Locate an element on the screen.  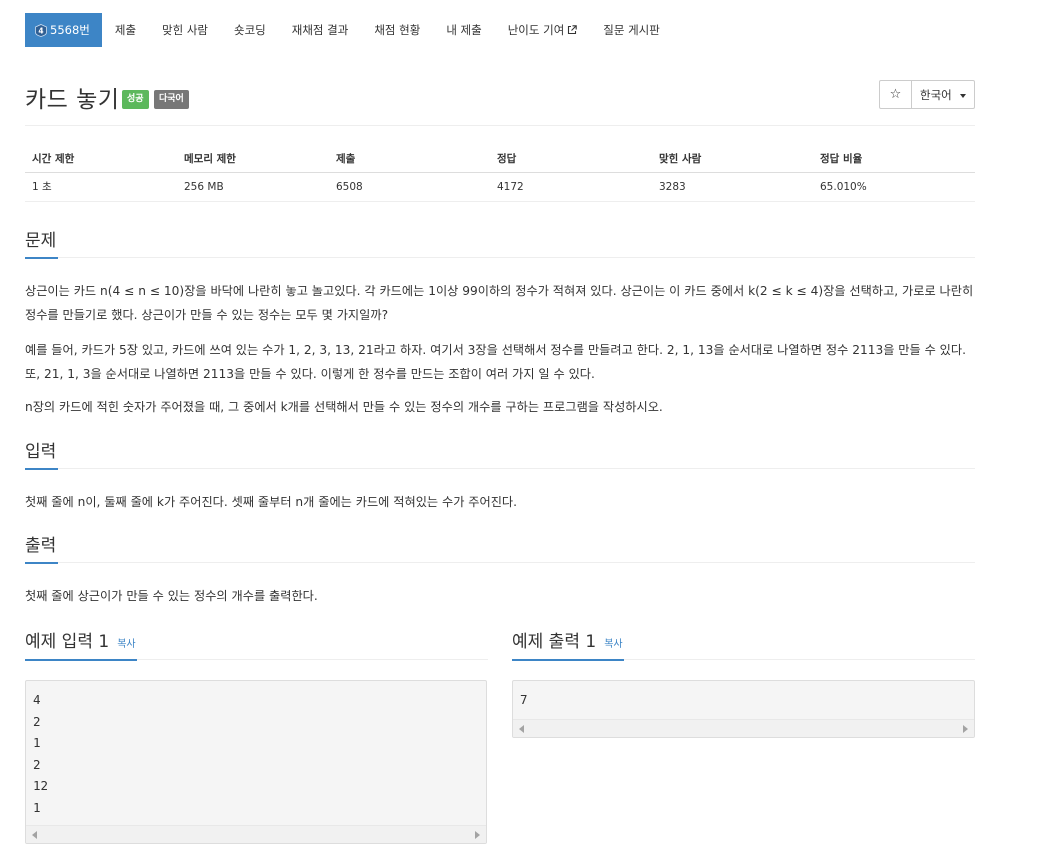
table-row: 1 초 256 MB 6508 4172 3283 65.010% is located at coordinates (500, 187).